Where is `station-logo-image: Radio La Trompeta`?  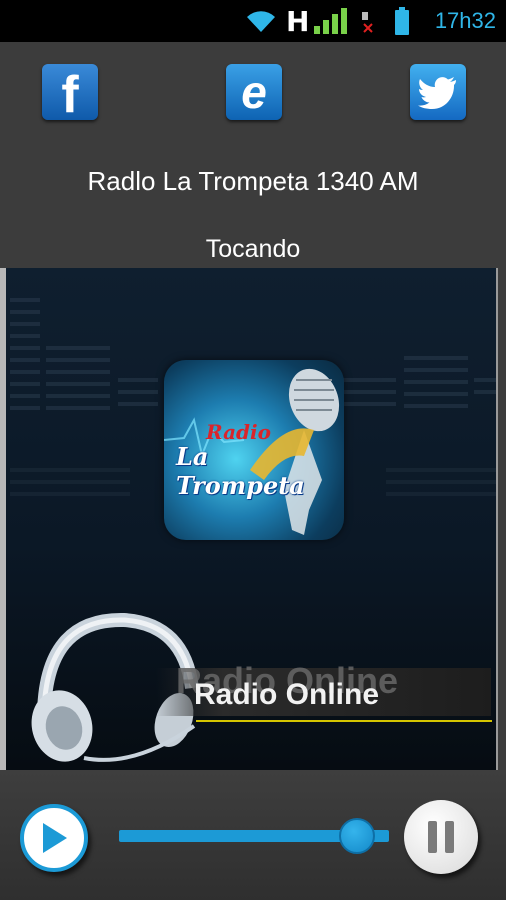 station-logo-image: Radio La Trompeta is located at coordinates (254, 450).